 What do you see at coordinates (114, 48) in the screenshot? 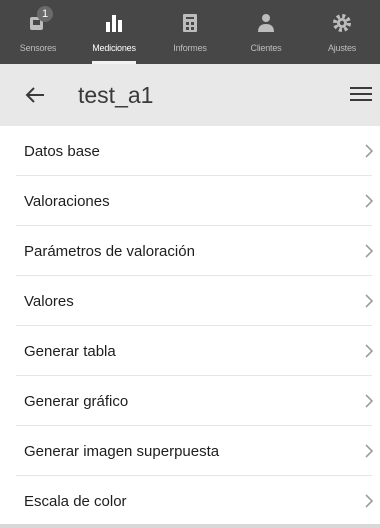
I see `tab-label: Mediciones` at bounding box center [114, 48].